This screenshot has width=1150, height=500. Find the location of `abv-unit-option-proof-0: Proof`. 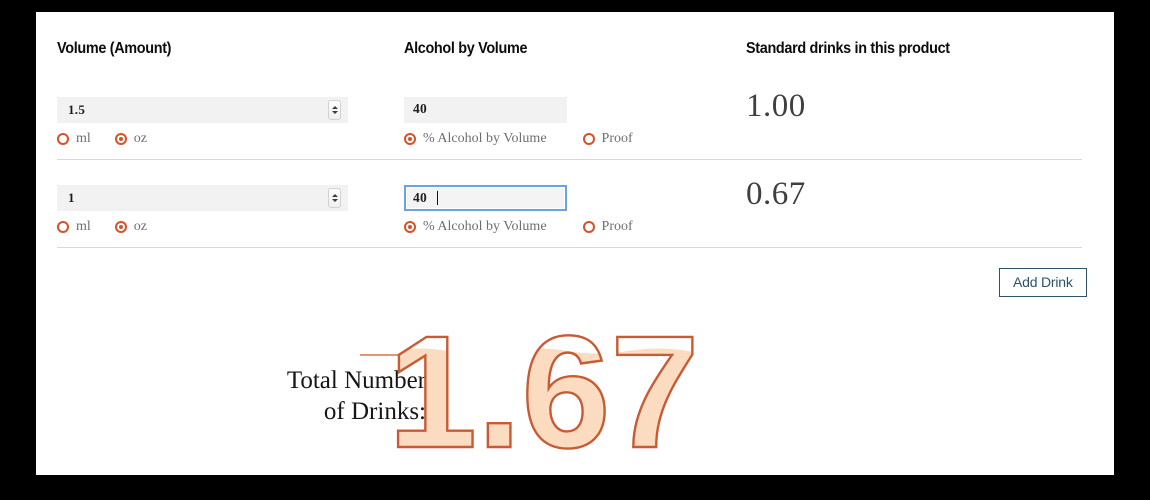

abv-unit-option-proof-0: Proof is located at coordinates (607, 139).